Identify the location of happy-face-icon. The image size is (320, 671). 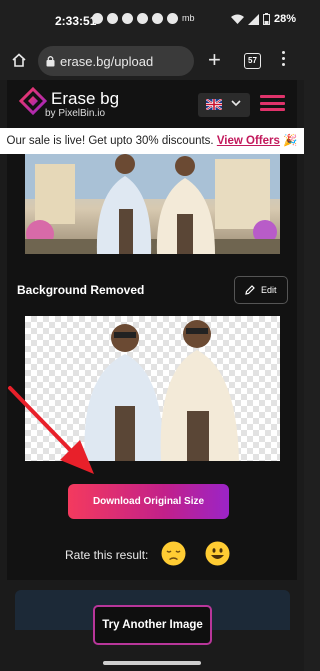
(217, 553).